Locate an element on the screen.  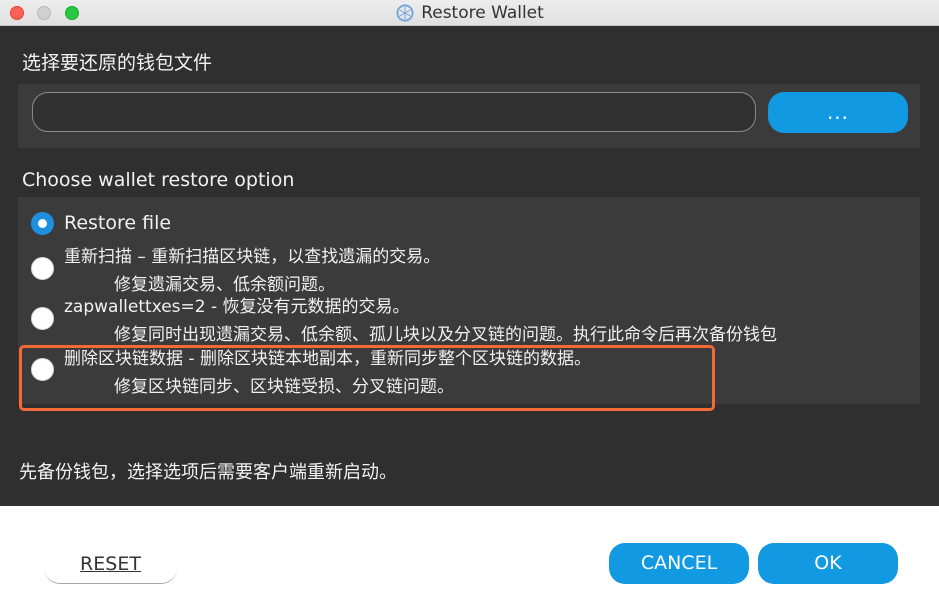
option-zapwallettxes-description: 修复同时出现遗漏交易、低余额、孤儿块以及分叉链的问题。执行此命令后再次备份钱包 is located at coordinates (445, 335).